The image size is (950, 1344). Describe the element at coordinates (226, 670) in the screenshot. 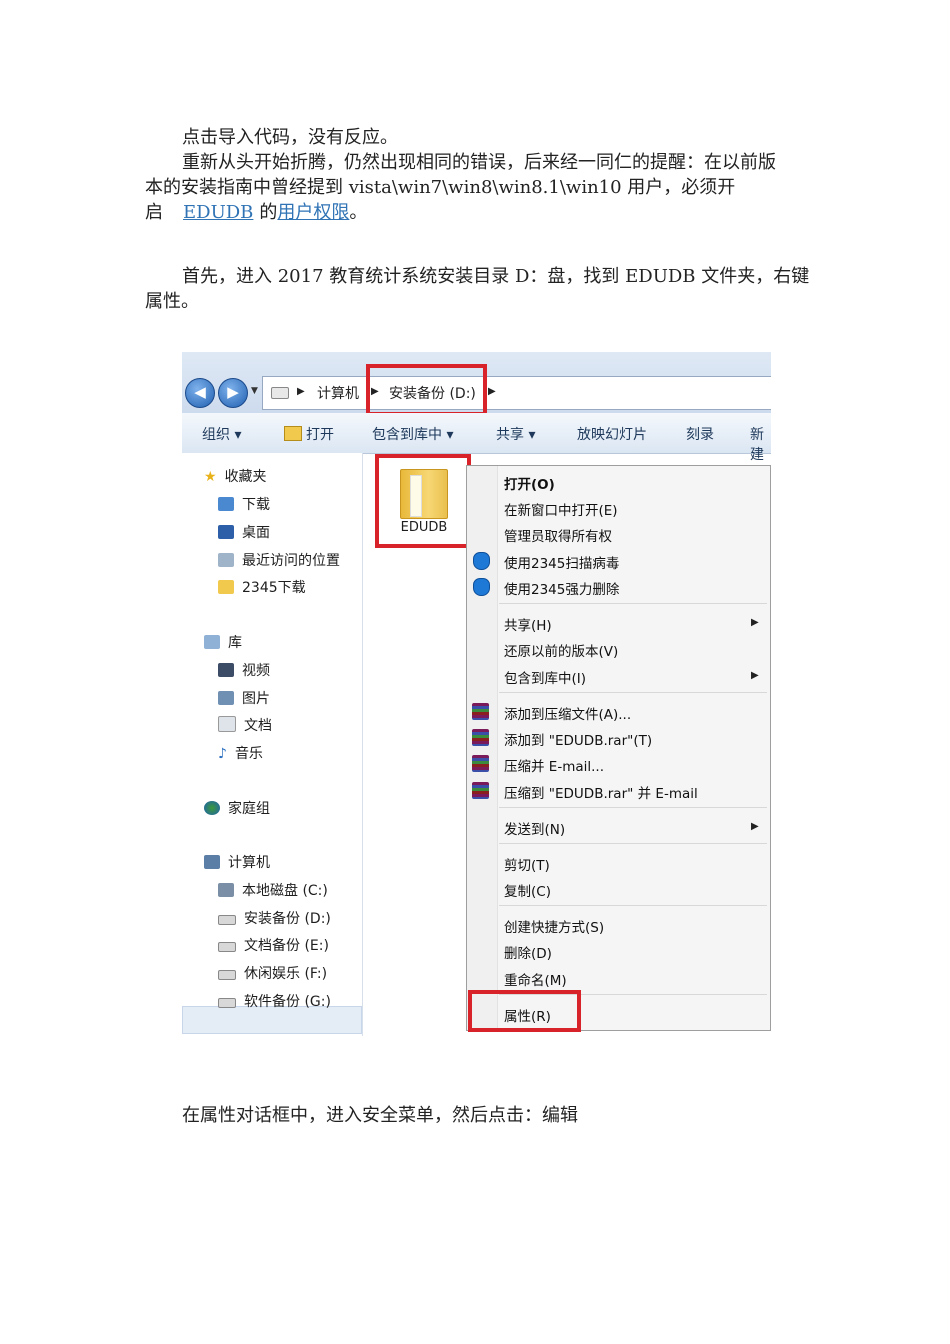

I see `video-icon` at that location.